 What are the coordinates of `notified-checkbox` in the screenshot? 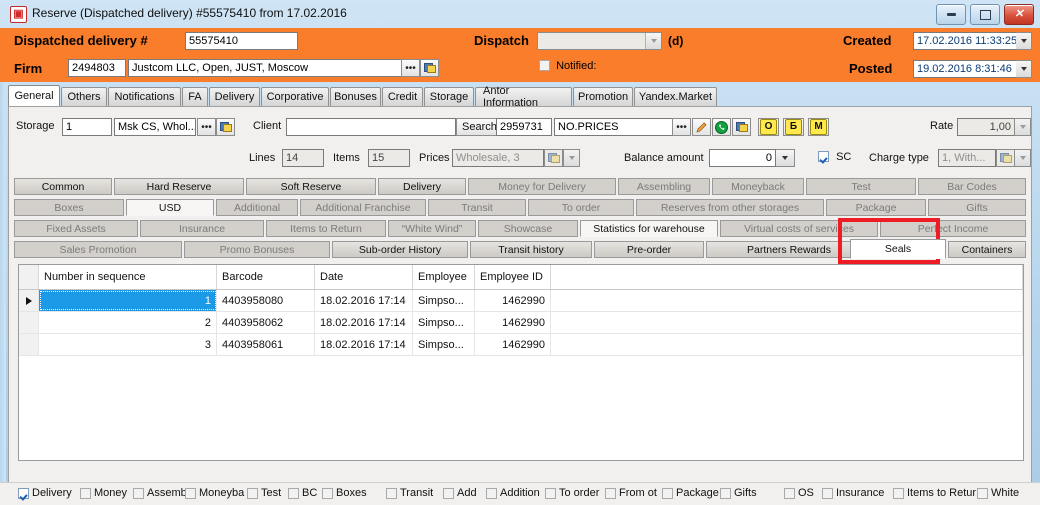 It's located at (544, 65).